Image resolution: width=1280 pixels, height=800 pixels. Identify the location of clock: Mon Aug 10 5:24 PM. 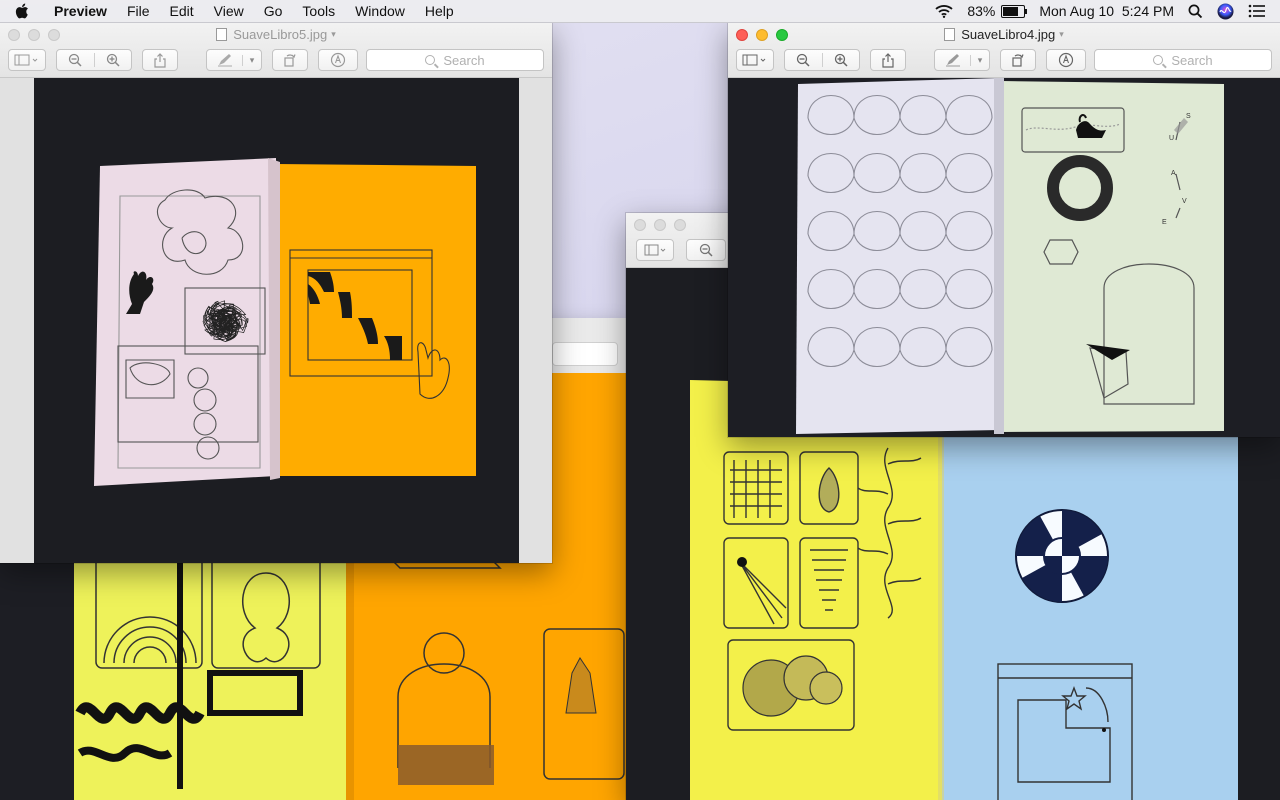
(1106, 11).